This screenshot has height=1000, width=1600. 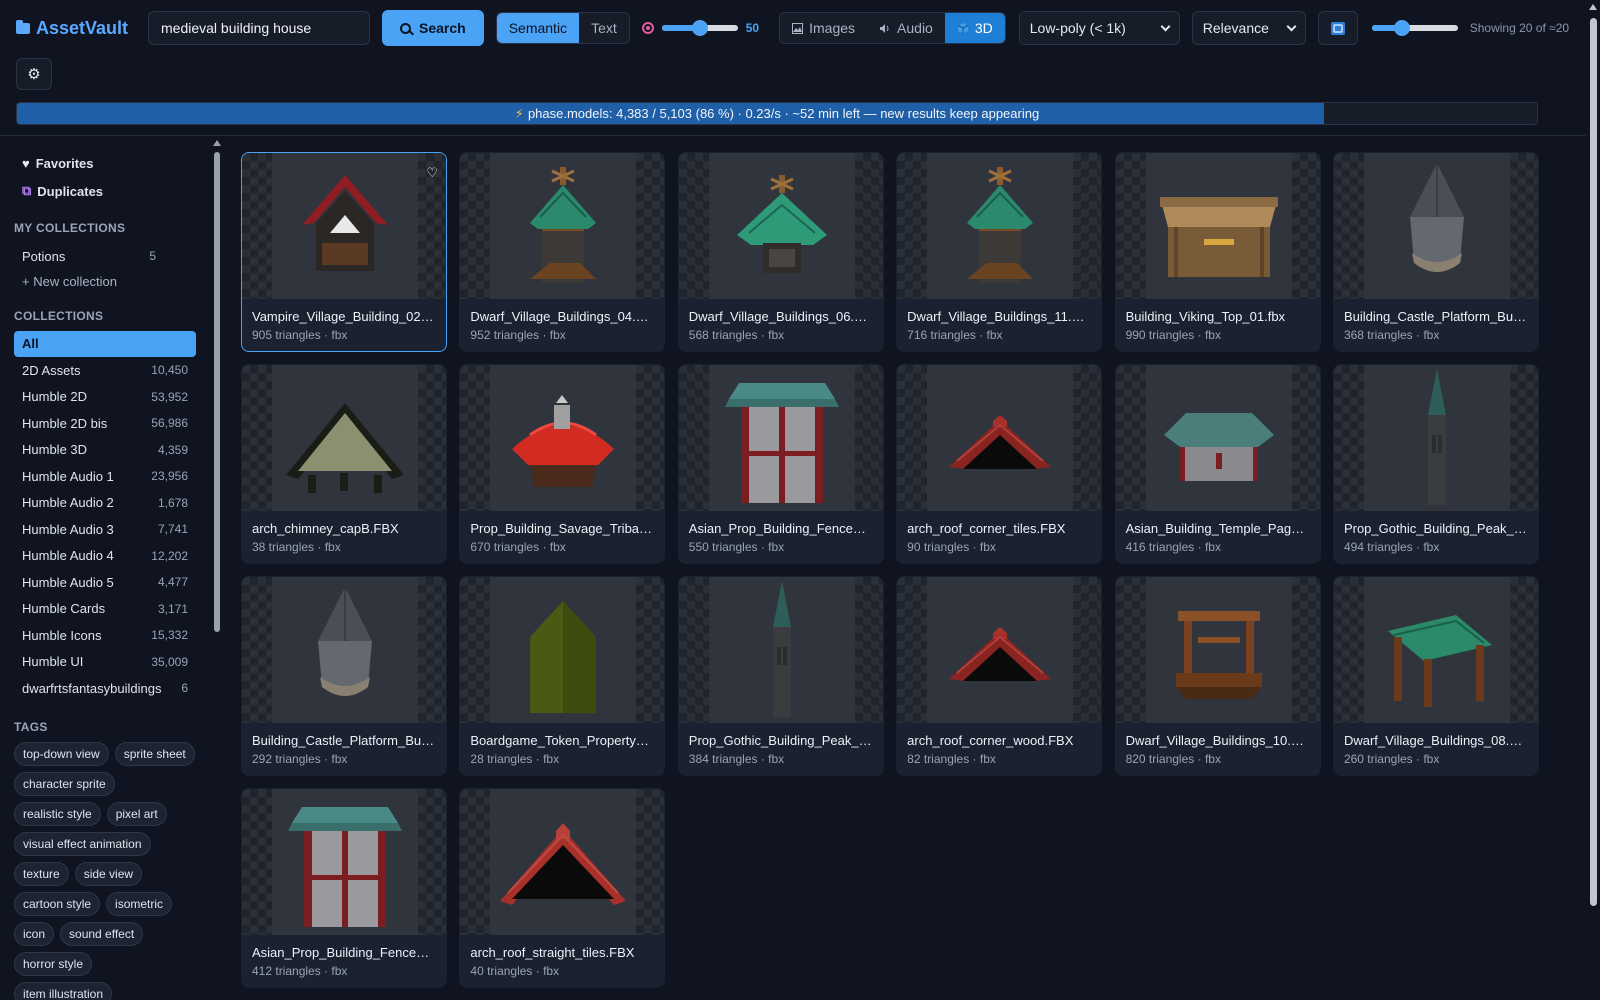 What do you see at coordinates (259, 28) in the screenshot?
I see `search-input` at bounding box center [259, 28].